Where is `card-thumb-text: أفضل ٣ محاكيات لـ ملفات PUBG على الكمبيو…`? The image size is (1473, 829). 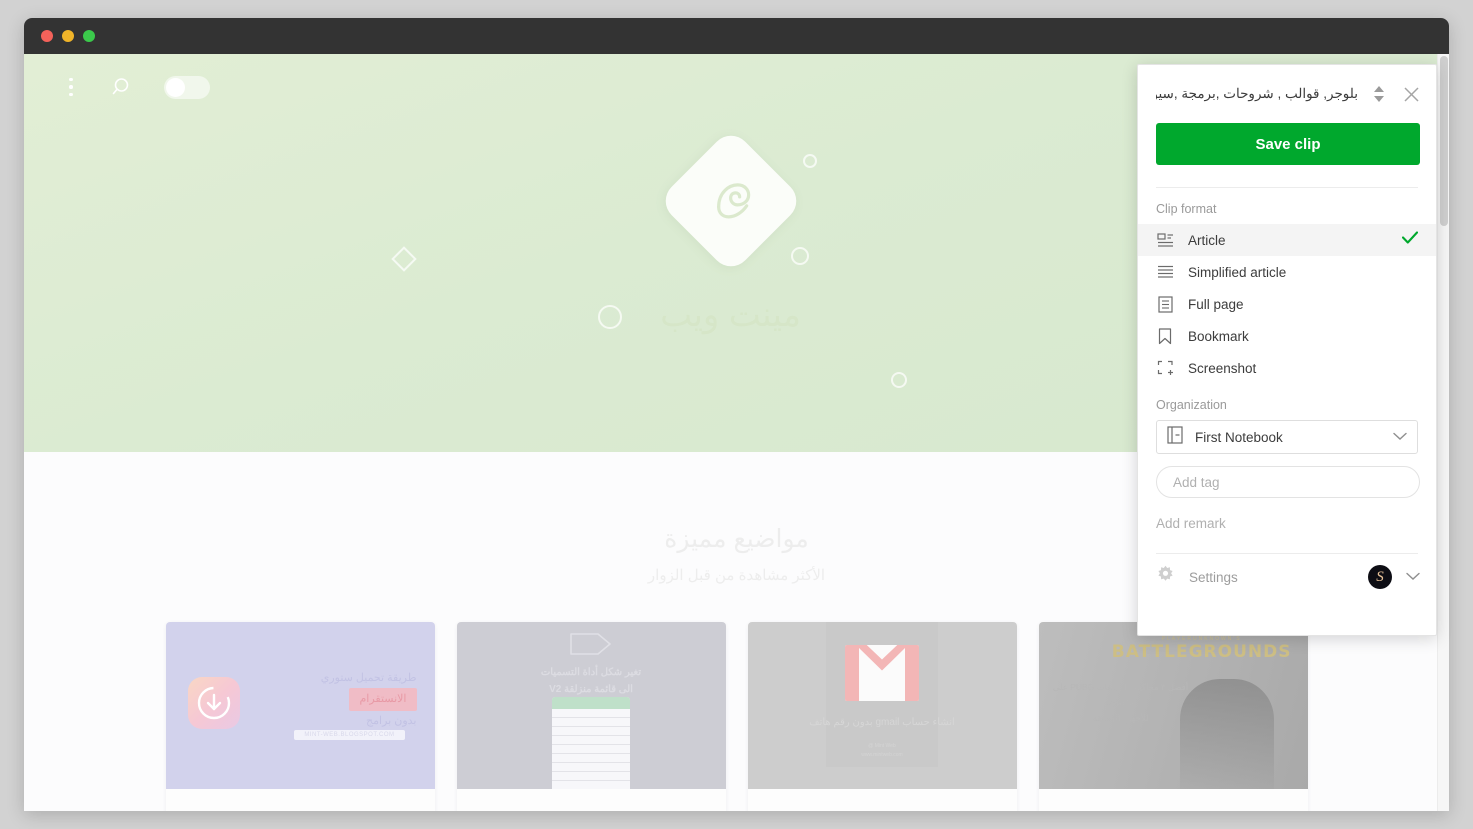 card-thumb-text: أفضل ٣ محاكيات لـ ملفات PUBG على الكمبيو… is located at coordinates (1121, 703).